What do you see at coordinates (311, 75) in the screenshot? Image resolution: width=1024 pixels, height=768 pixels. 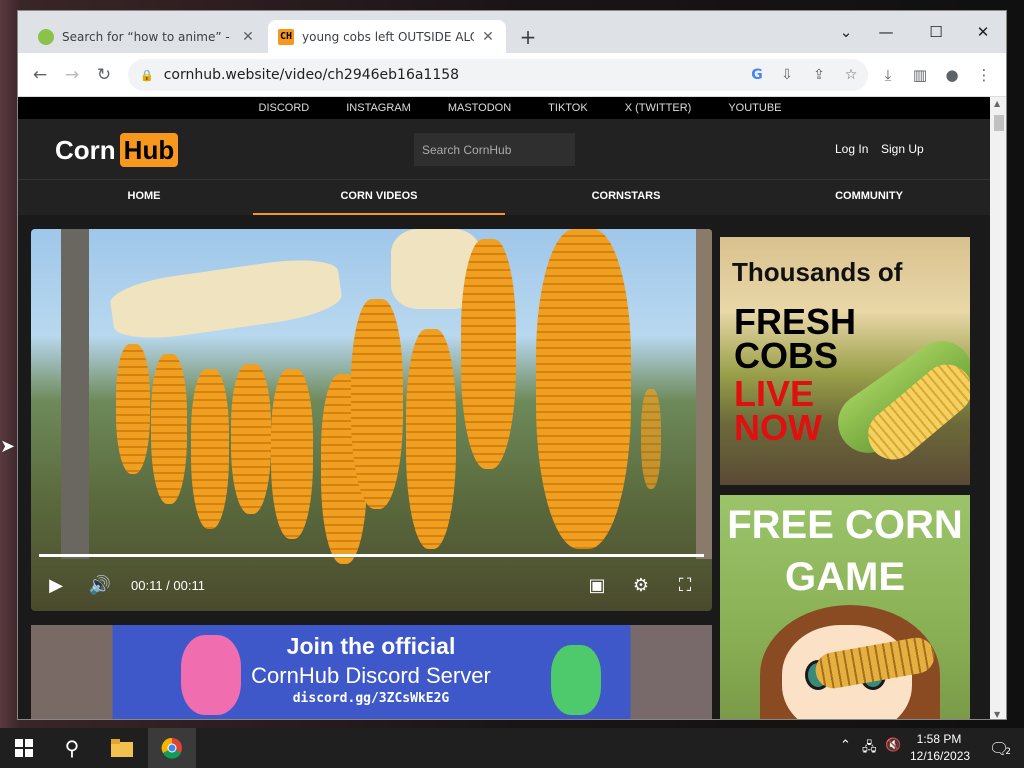 I see `url-text: cornhub.website/video/ch2946eb16a1158` at bounding box center [311, 75].